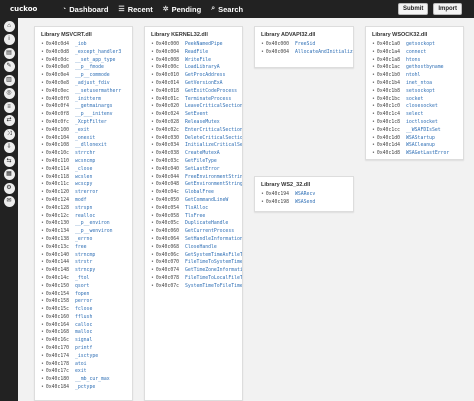 This screenshot has width=474, height=401. Describe the element at coordinates (91, 145) in the screenshot. I see `import-function-link: __dllonexit` at that location.